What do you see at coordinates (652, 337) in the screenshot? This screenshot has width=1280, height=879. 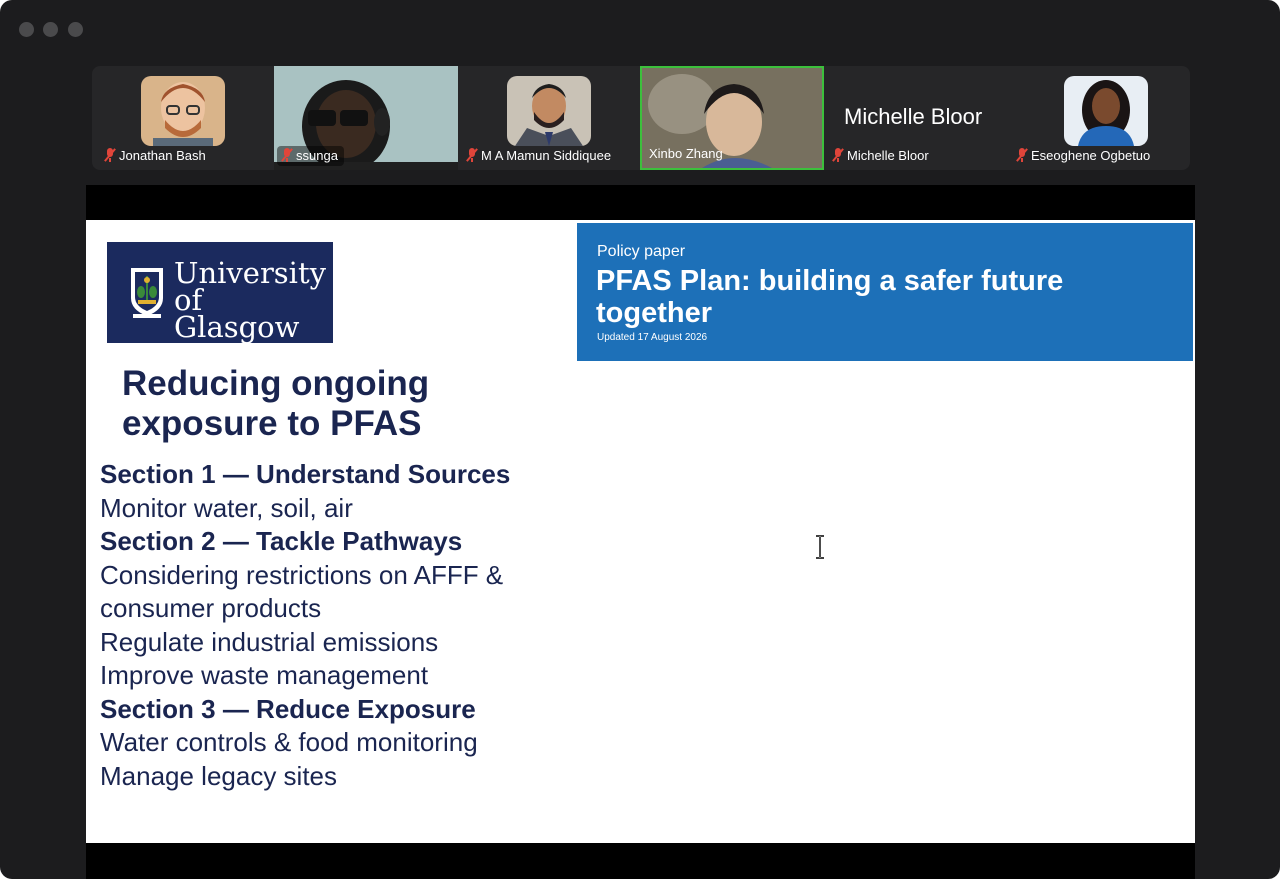 I see `banner-updated-date: Updated 17 August 2026` at bounding box center [652, 337].